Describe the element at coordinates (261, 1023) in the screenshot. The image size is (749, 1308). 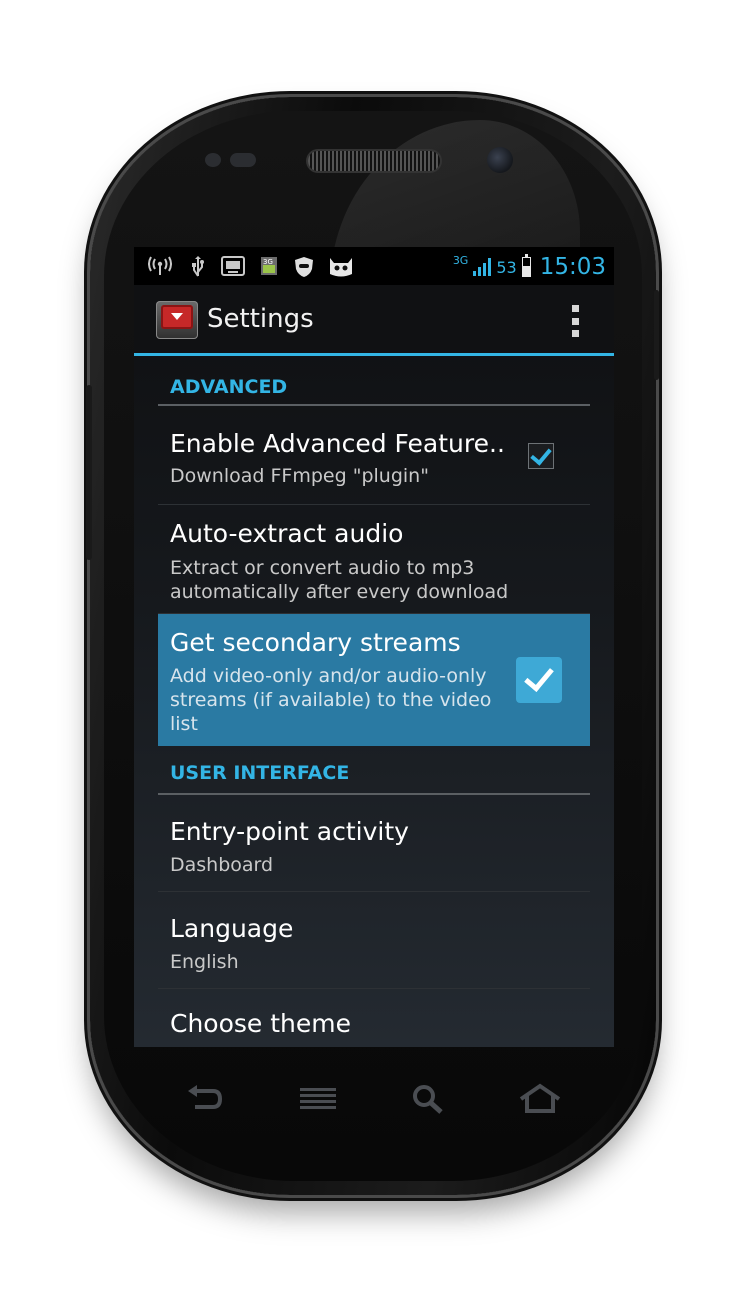
I see `pref-title: Choose theme` at that location.